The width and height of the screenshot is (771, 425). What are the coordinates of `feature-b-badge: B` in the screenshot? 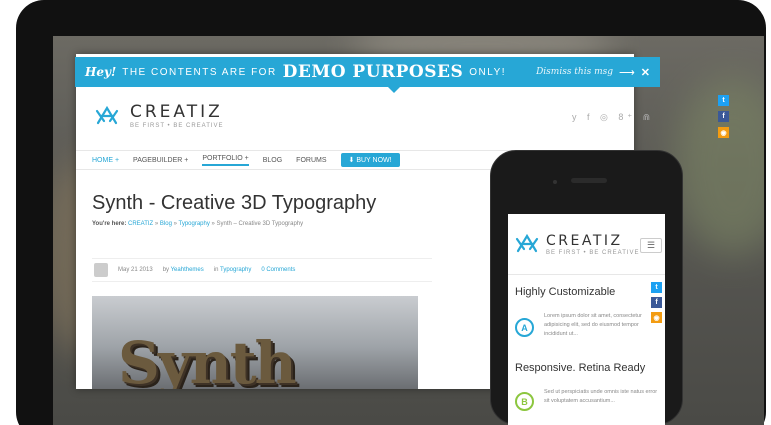 It's located at (524, 401).